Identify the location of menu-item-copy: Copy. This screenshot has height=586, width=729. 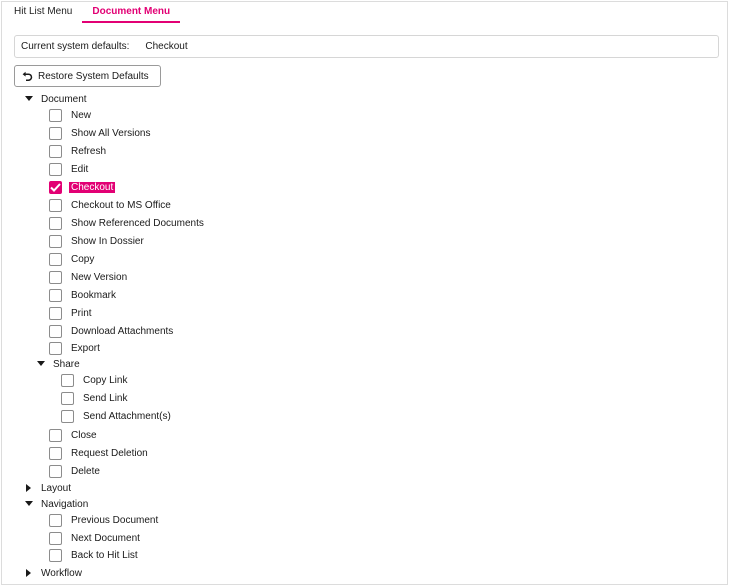
(71, 259).